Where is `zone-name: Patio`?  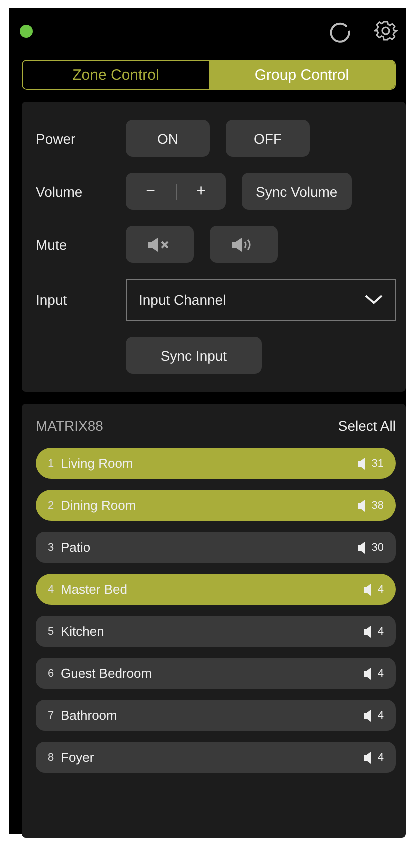 zone-name: Patio is located at coordinates (76, 547).